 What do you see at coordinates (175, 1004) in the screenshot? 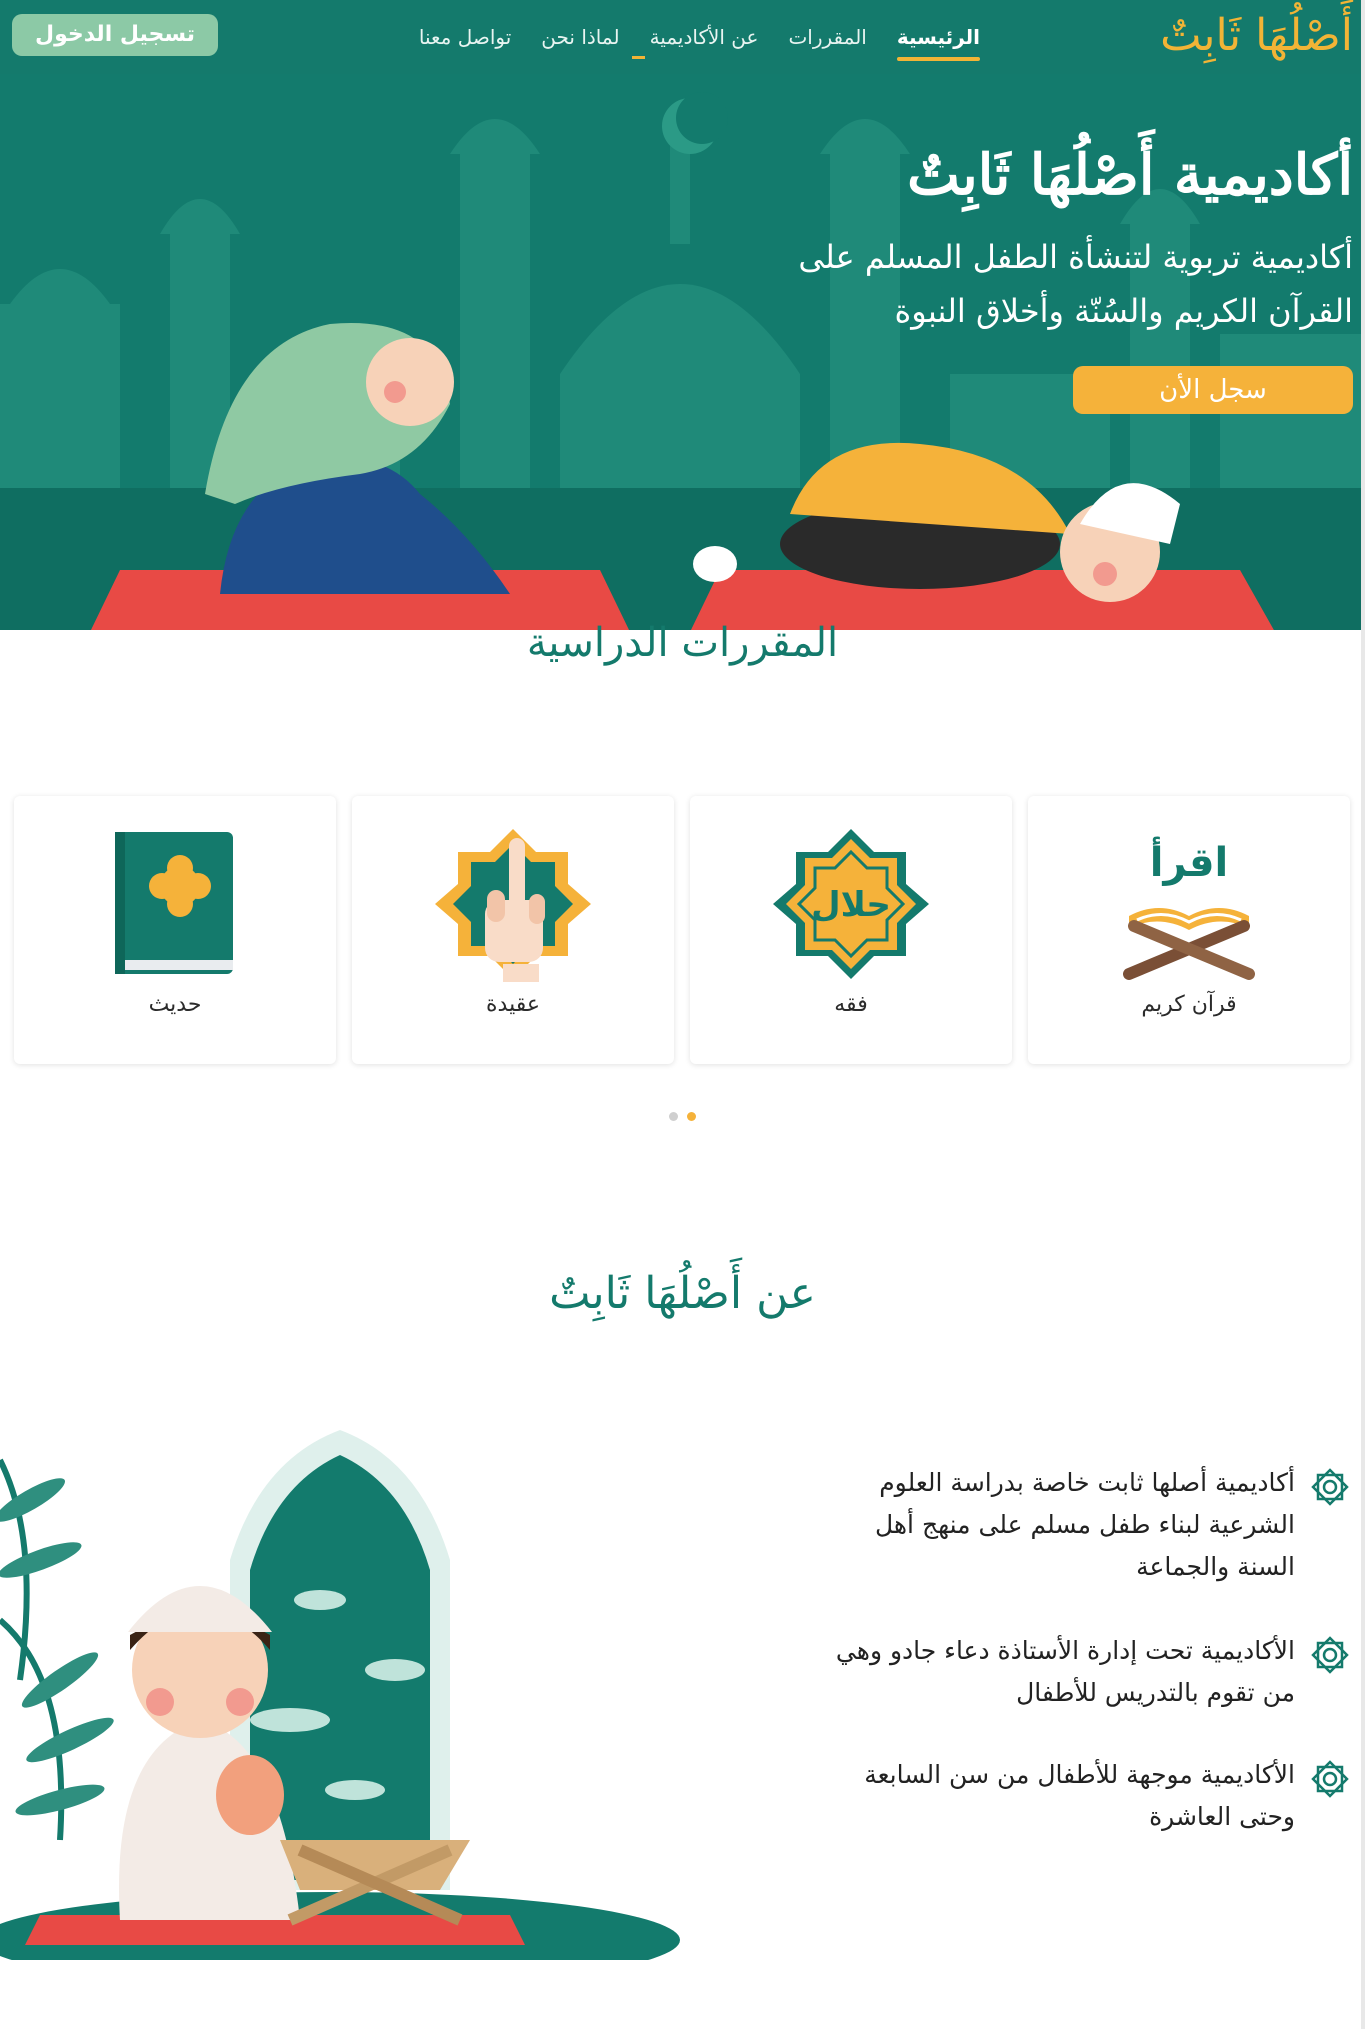
I see `course-label: حديث` at bounding box center [175, 1004].